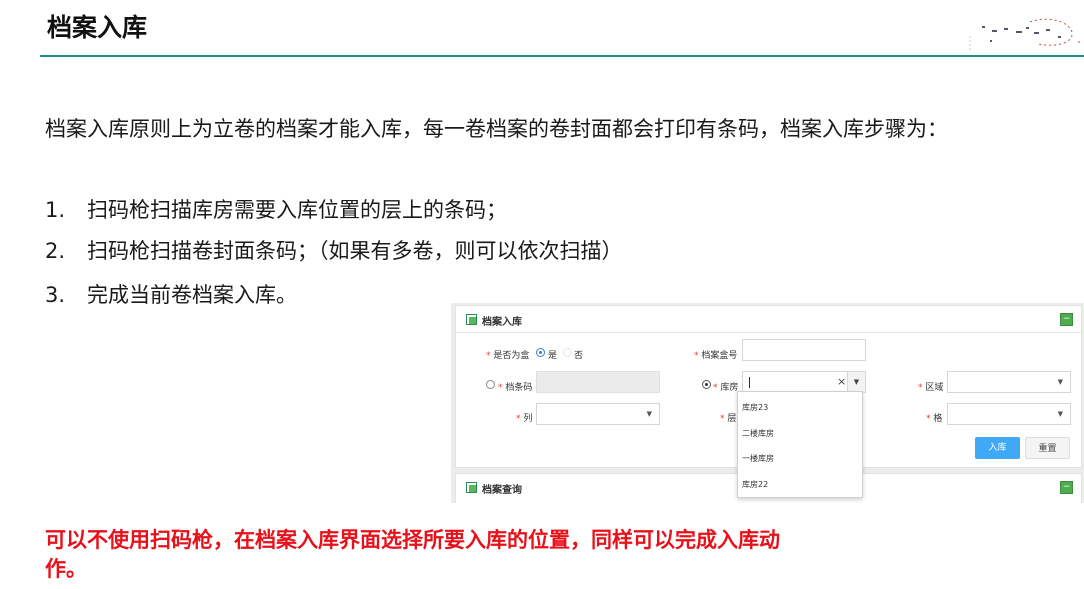 The width and height of the screenshot is (1084, 589). I want to click on storeroom-dropdown: 库房23 二楼库房 一楼库房 库房22, so click(800, 444).